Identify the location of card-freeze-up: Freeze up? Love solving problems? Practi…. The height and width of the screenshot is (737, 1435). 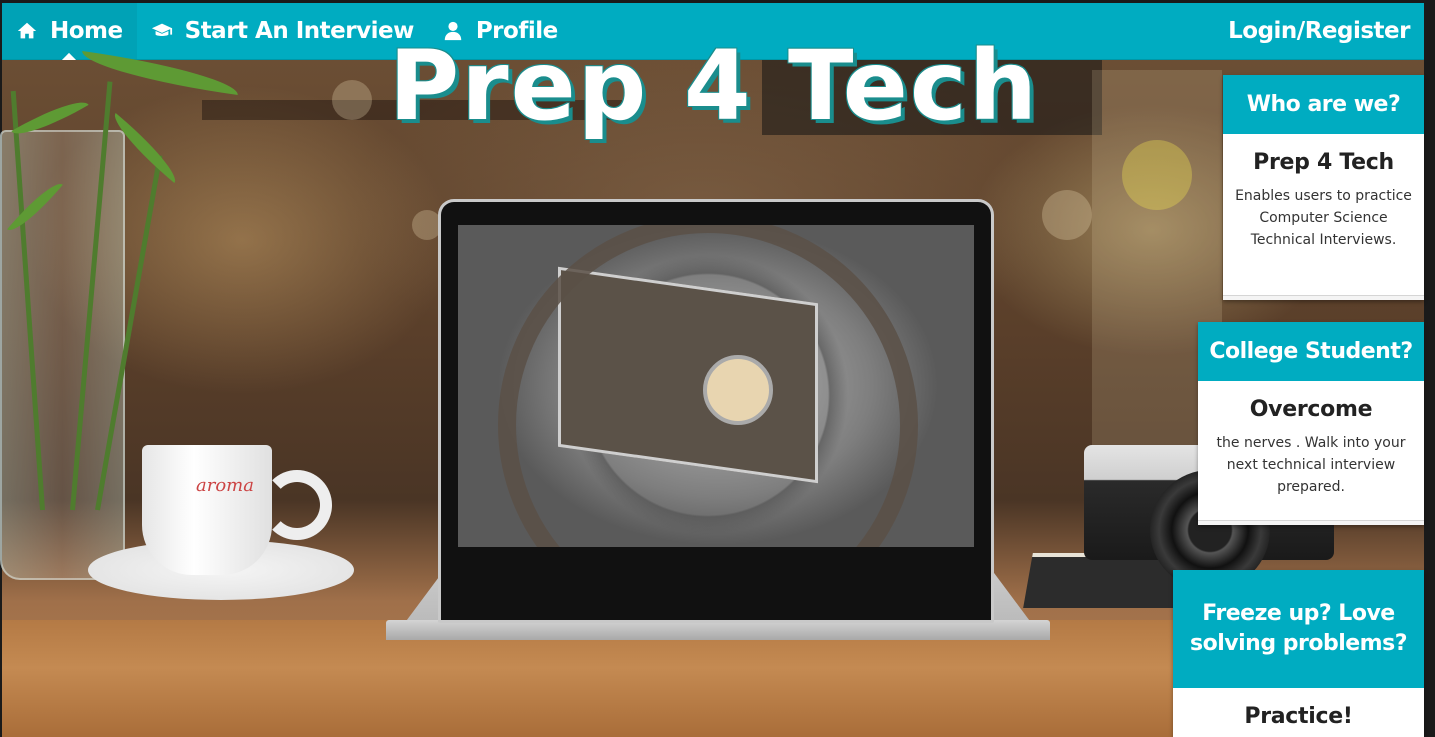
(1298, 653).